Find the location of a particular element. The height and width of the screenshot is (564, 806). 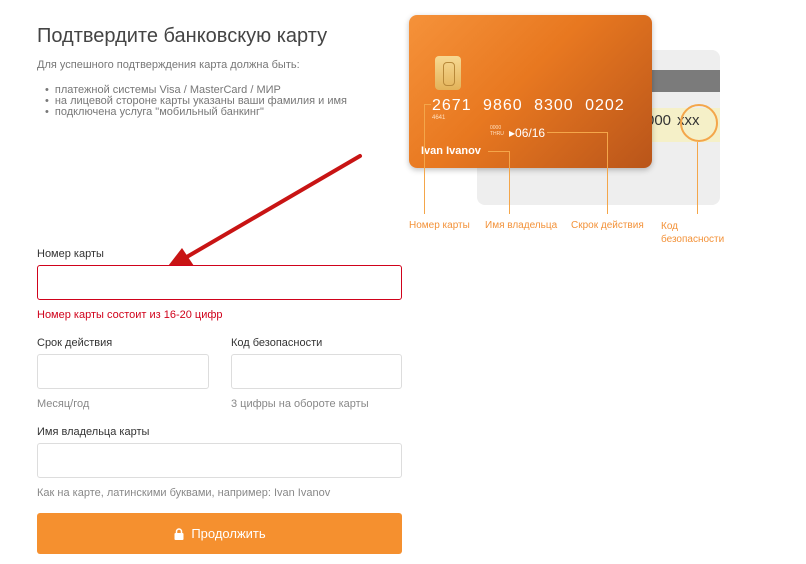

card-number-error: Номер карты состоит из 16-20 цифр is located at coordinates (130, 315).